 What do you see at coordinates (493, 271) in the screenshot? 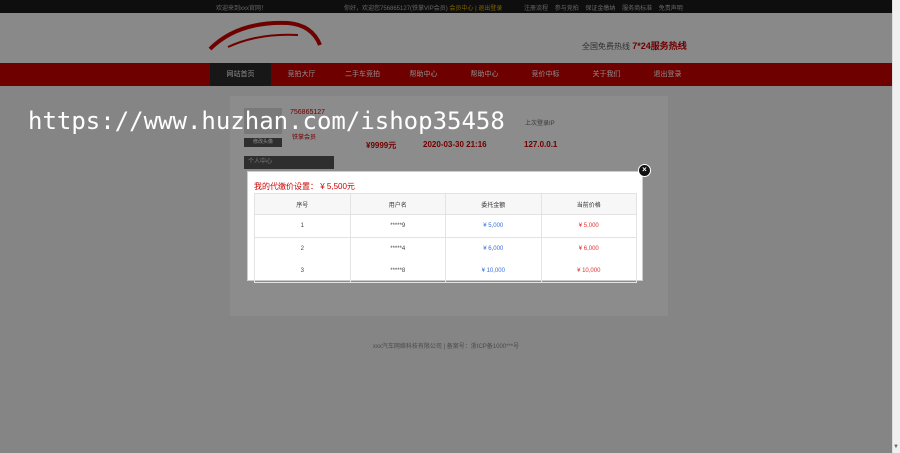
I see `row-entrust: ¥ 10,000` at bounding box center [493, 271].